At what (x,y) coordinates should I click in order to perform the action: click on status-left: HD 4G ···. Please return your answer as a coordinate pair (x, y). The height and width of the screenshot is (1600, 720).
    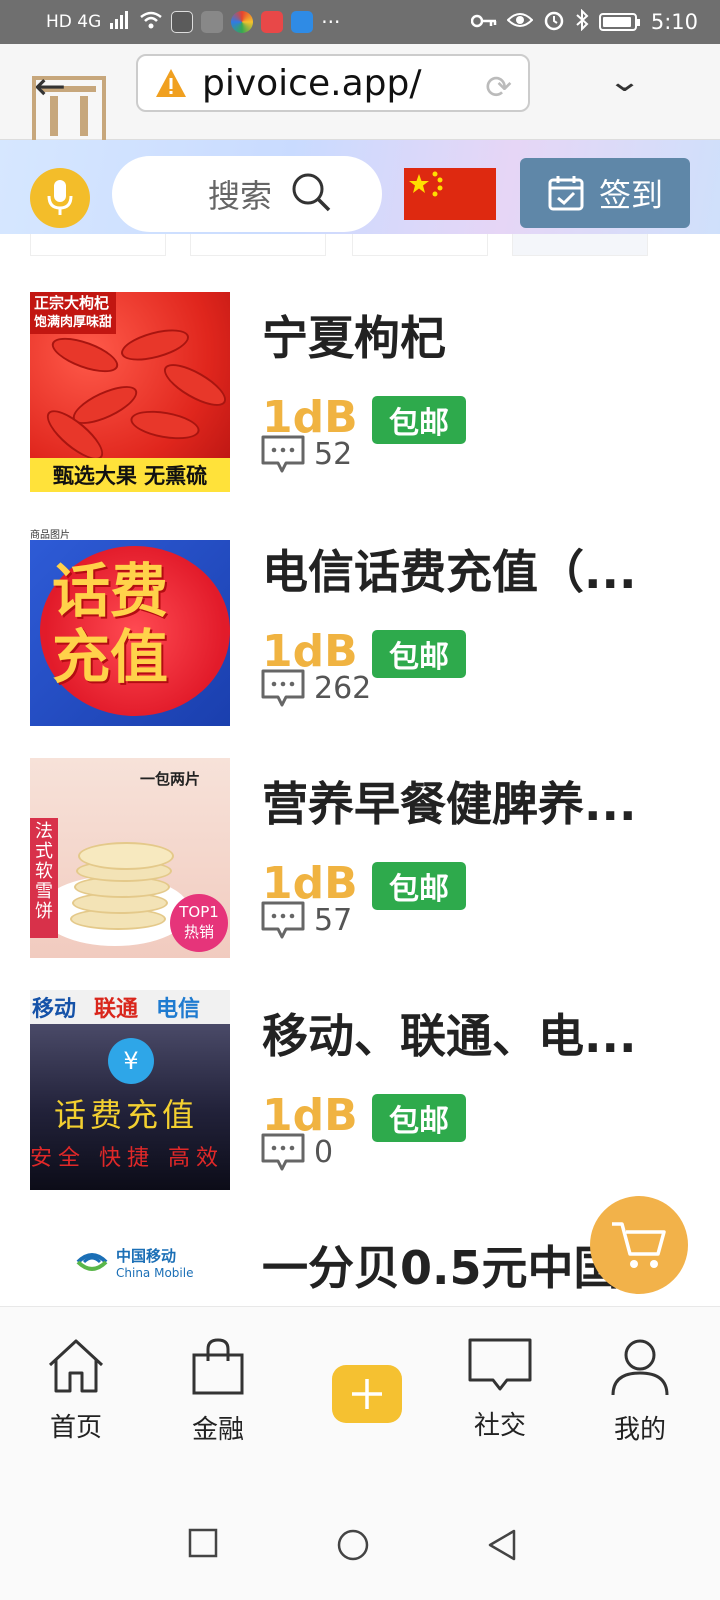
    Looking at the image, I should click on (258, 22).